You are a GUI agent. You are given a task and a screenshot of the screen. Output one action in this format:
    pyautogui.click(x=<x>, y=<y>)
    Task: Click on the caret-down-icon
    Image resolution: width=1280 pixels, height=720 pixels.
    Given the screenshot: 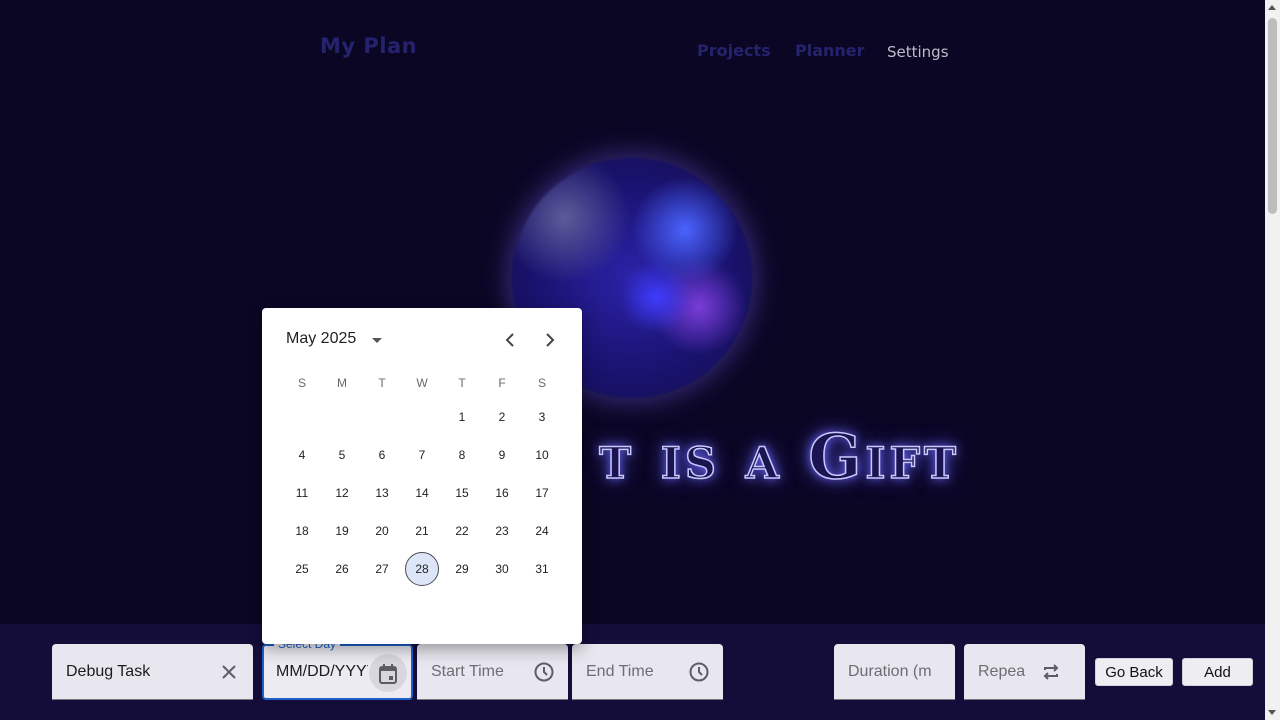 What is the action you would take?
    pyautogui.click(x=377, y=340)
    